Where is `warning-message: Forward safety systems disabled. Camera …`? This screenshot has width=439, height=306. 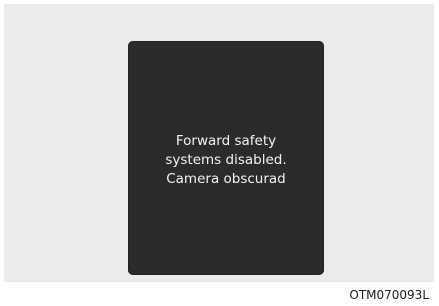
warning-message: Forward safety systems disabled. Camera … is located at coordinates (226, 160).